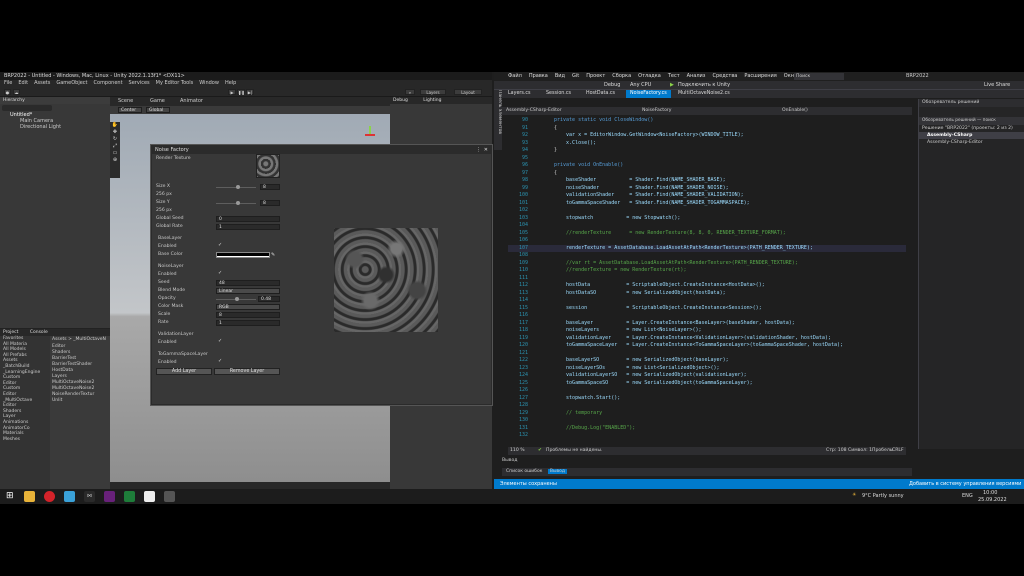 The height and width of the screenshot is (576, 1024). Describe the element at coordinates (672, 85) in the screenshot. I see `attach-play-icon: ▶` at that location.